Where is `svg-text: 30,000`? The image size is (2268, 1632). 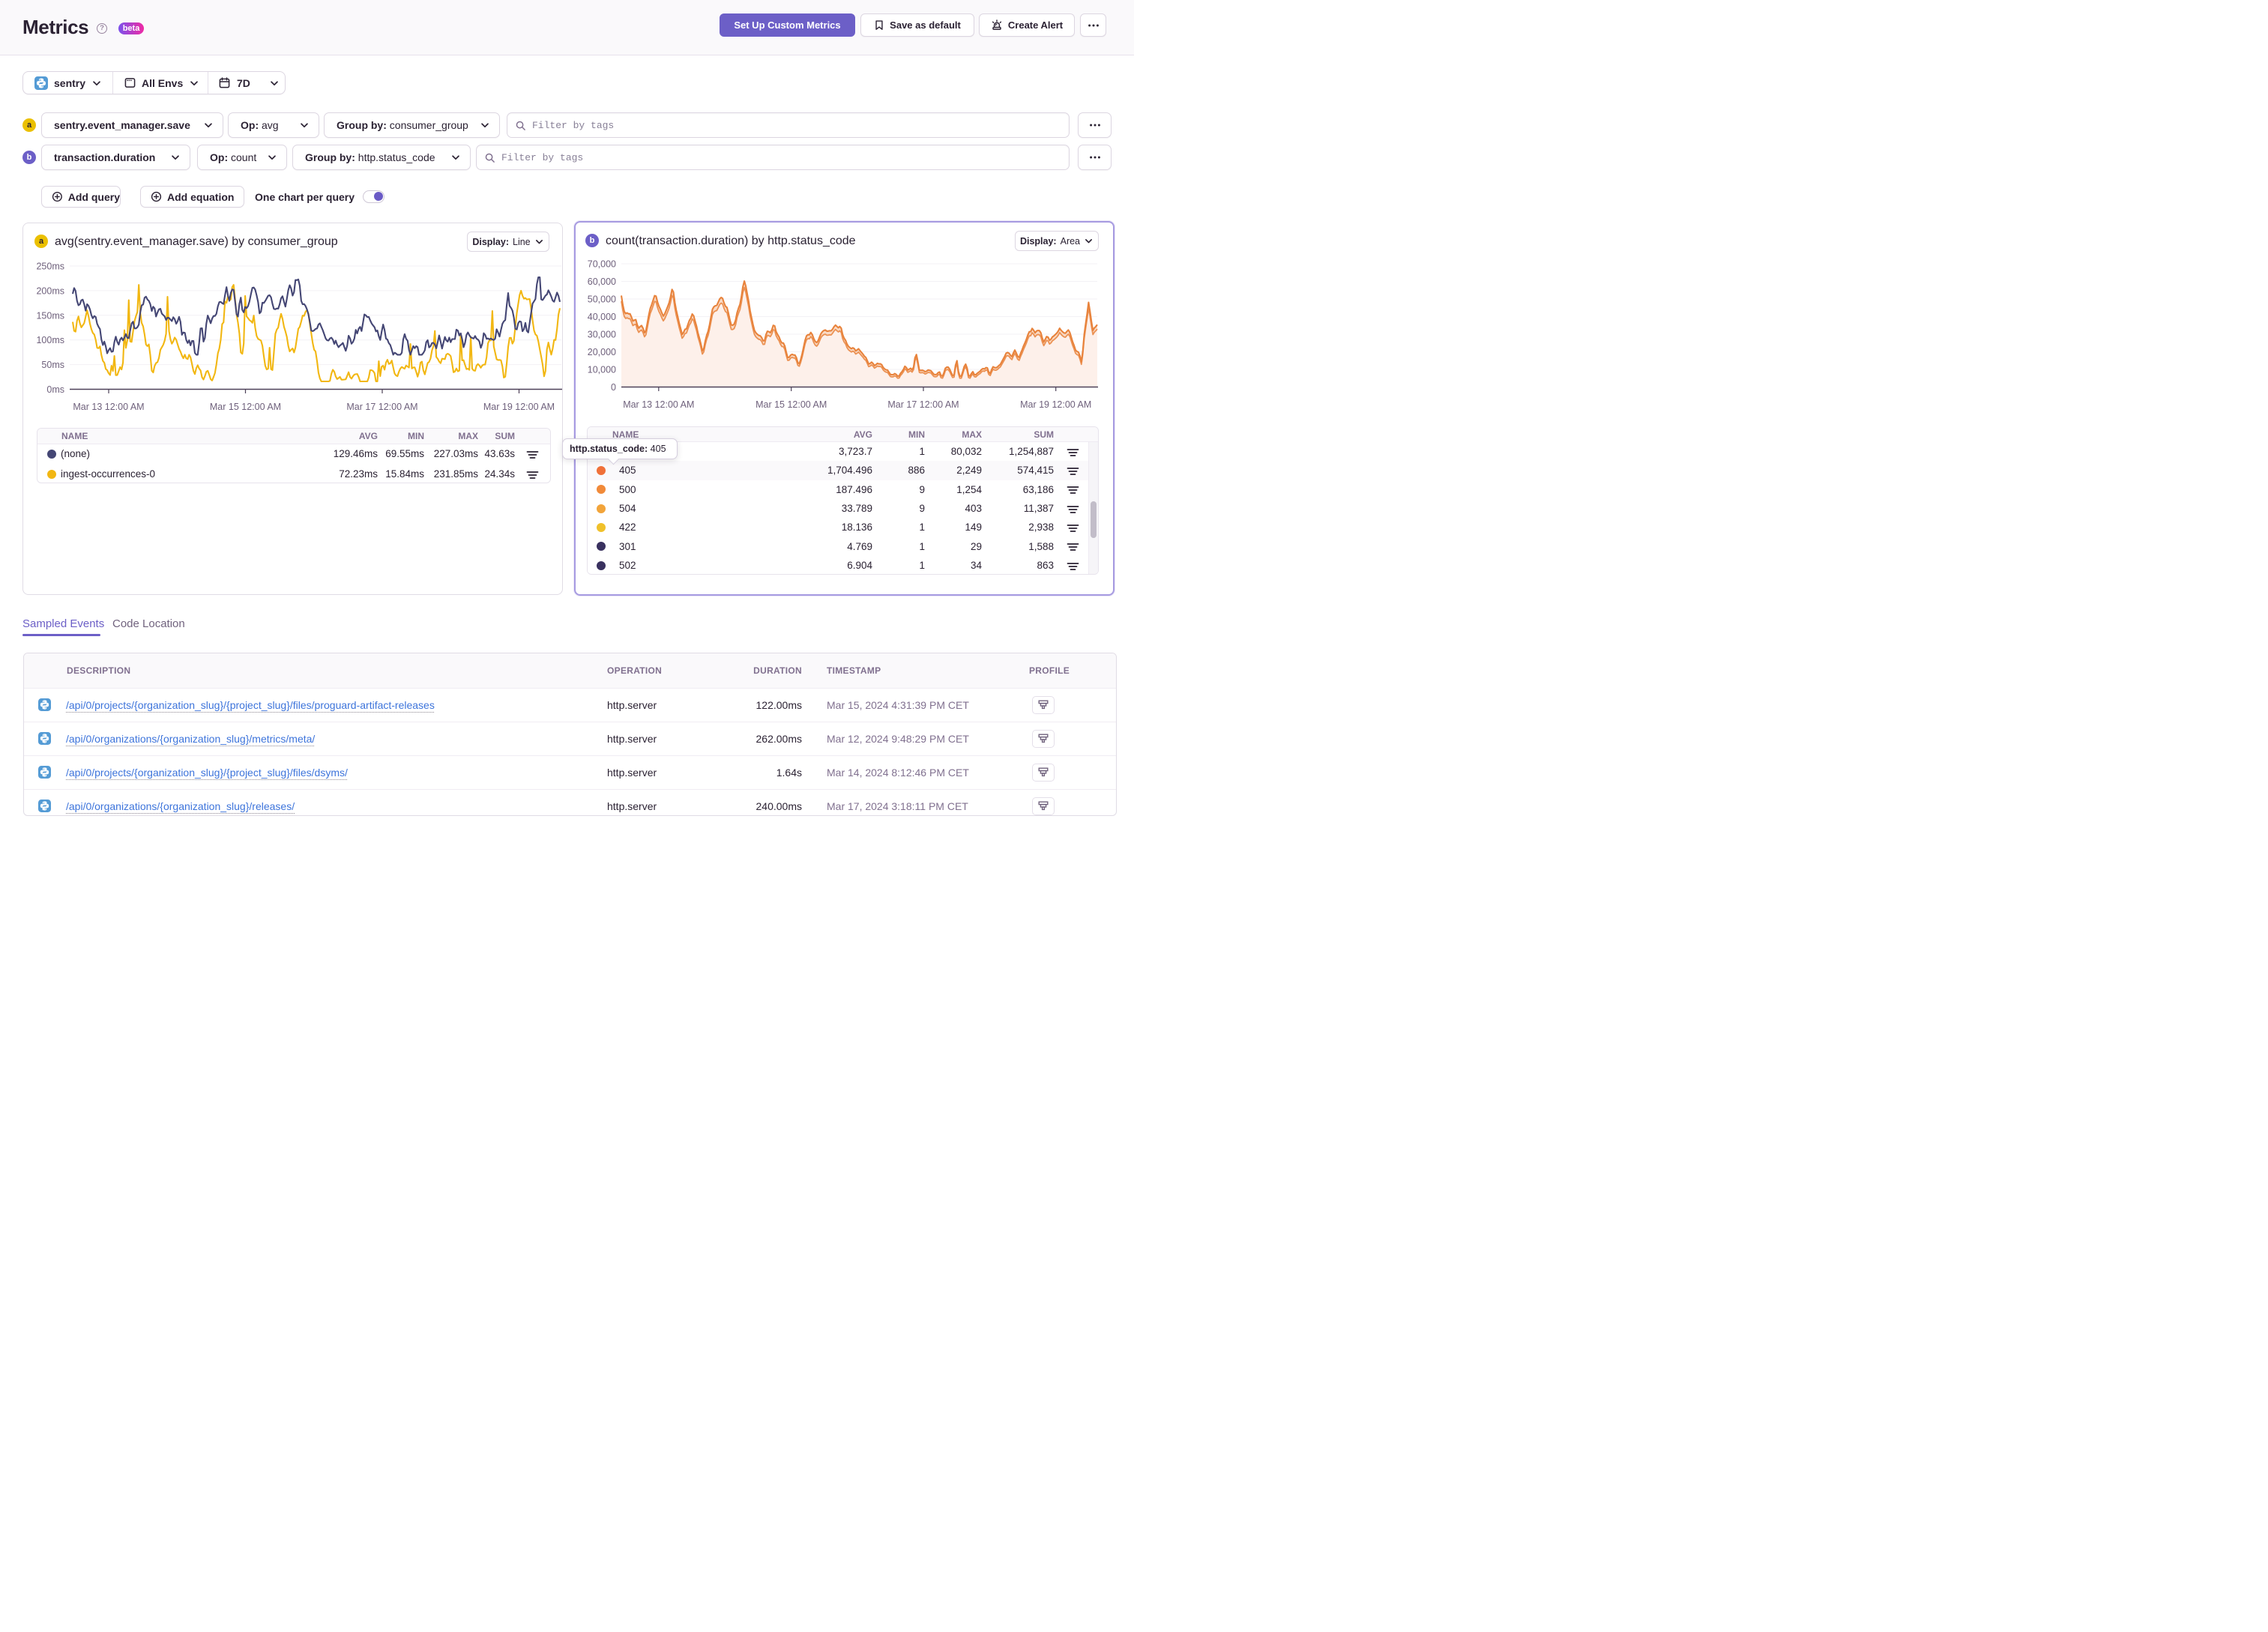
svg-text: 30,000 is located at coordinates (602, 335).